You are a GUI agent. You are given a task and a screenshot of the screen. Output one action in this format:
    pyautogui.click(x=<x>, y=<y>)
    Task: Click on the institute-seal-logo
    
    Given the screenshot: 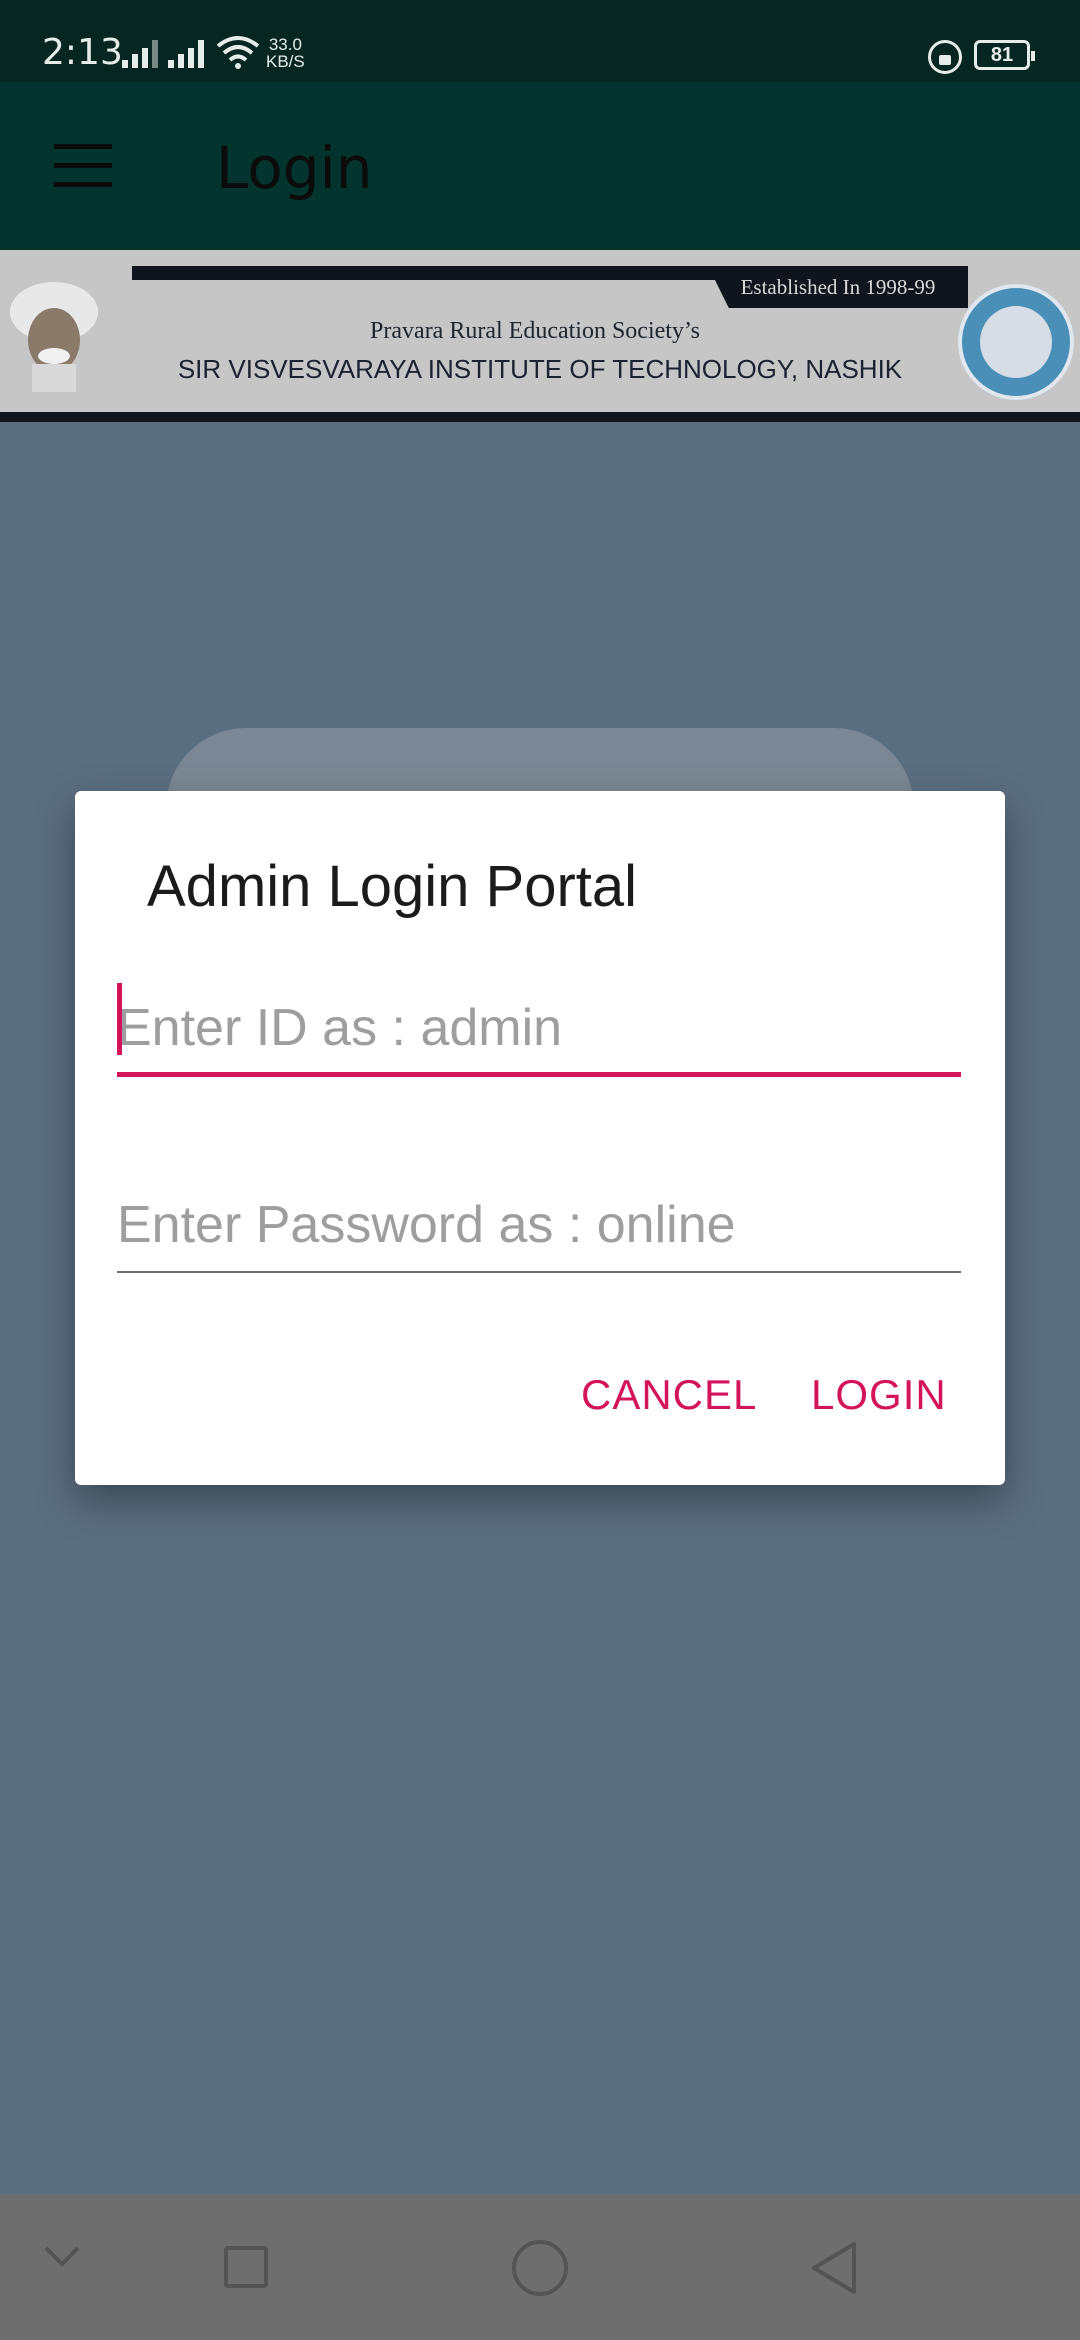 What is the action you would take?
    pyautogui.click(x=1016, y=342)
    